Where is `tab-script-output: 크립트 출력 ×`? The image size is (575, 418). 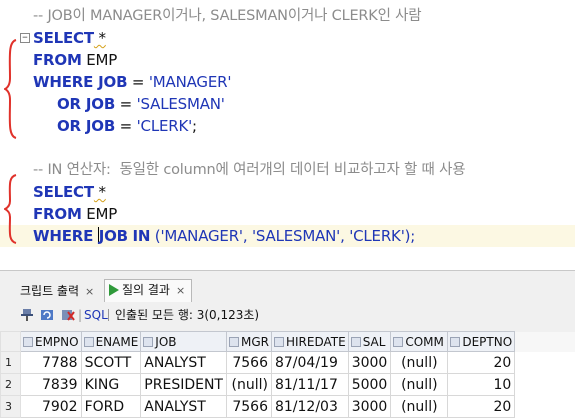
tab-script-output: 크립트 출력 × is located at coordinates (57, 291).